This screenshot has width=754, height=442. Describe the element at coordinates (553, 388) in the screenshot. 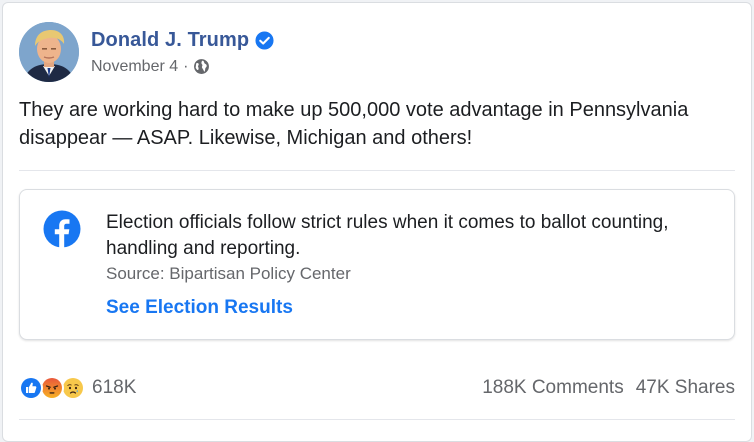

I see `comments-count: 188K Comments` at that location.